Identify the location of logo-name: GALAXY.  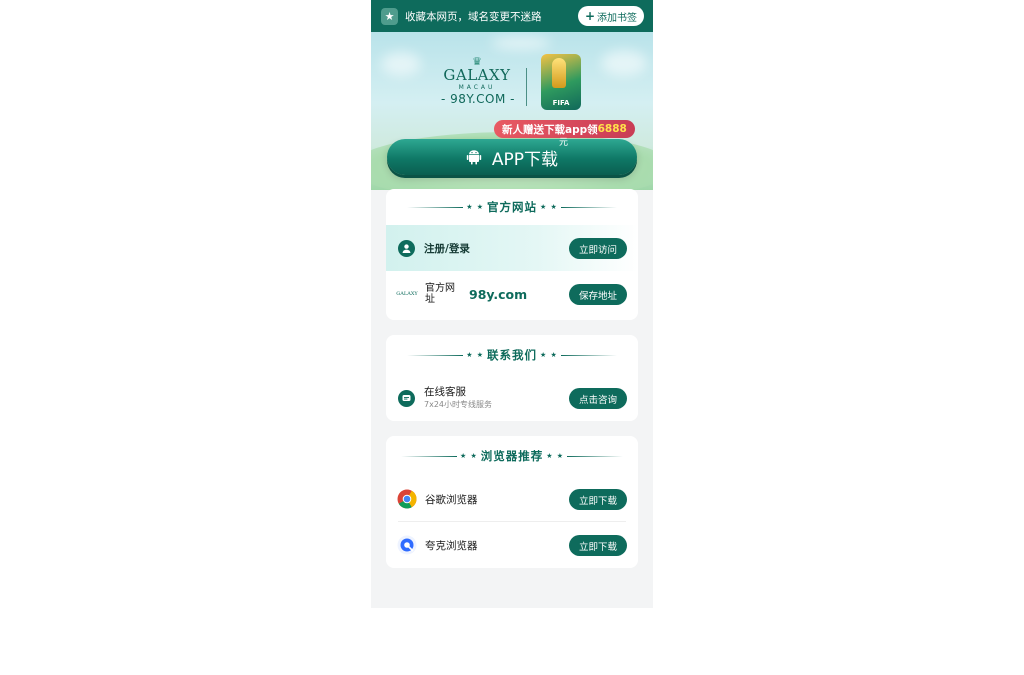
(477, 75).